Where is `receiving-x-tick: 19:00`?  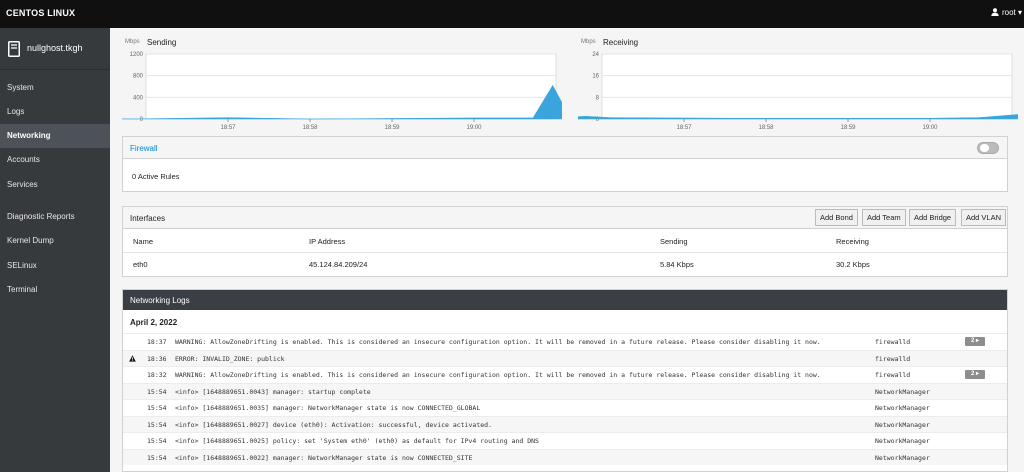
receiving-x-tick: 19:00 is located at coordinates (930, 128).